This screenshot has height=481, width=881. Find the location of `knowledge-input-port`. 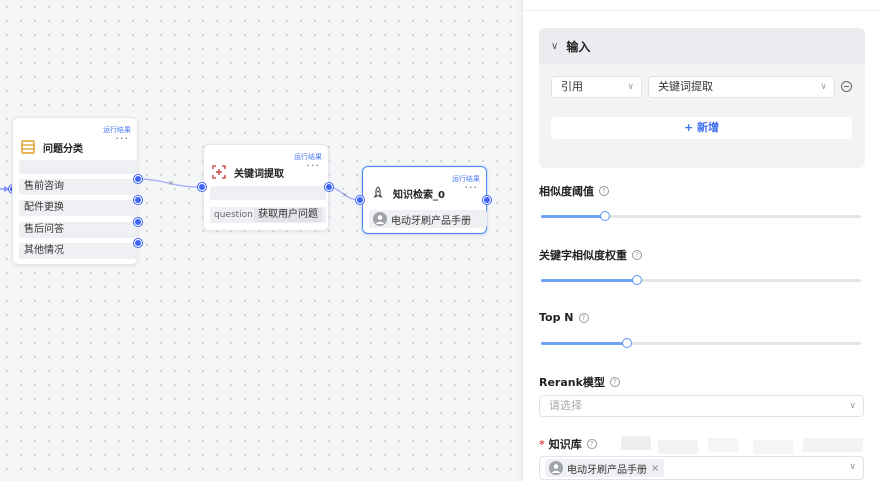

knowledge-input-port is located at coordinates (360, 200).